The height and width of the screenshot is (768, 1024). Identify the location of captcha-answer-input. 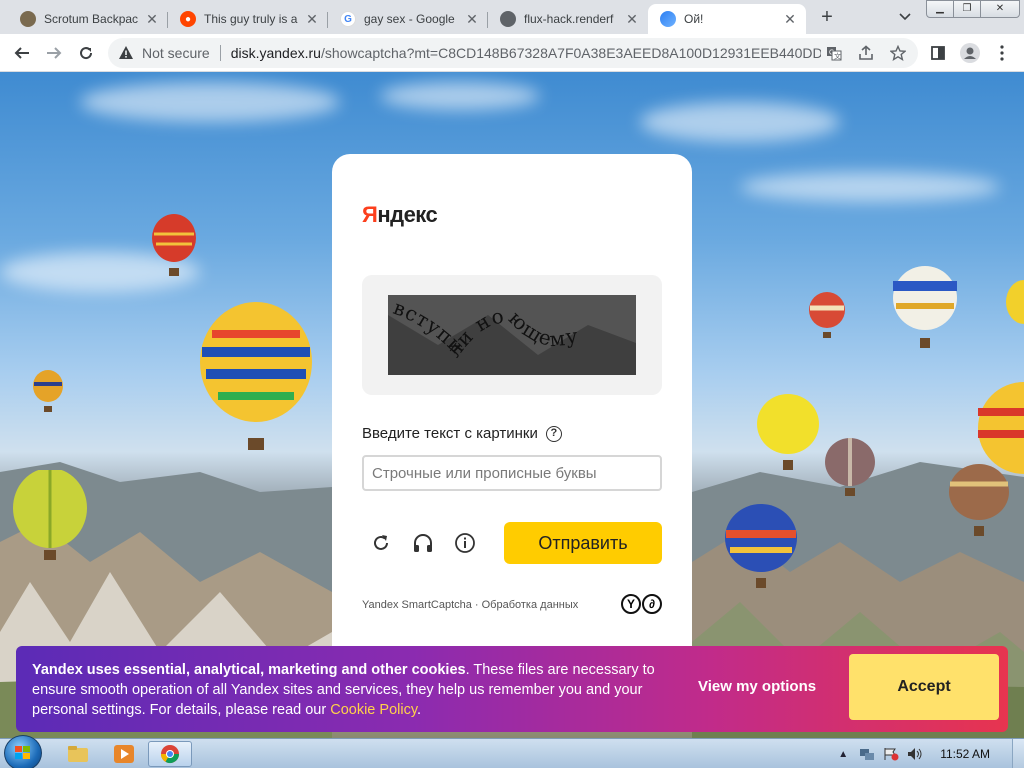
(512, 473).